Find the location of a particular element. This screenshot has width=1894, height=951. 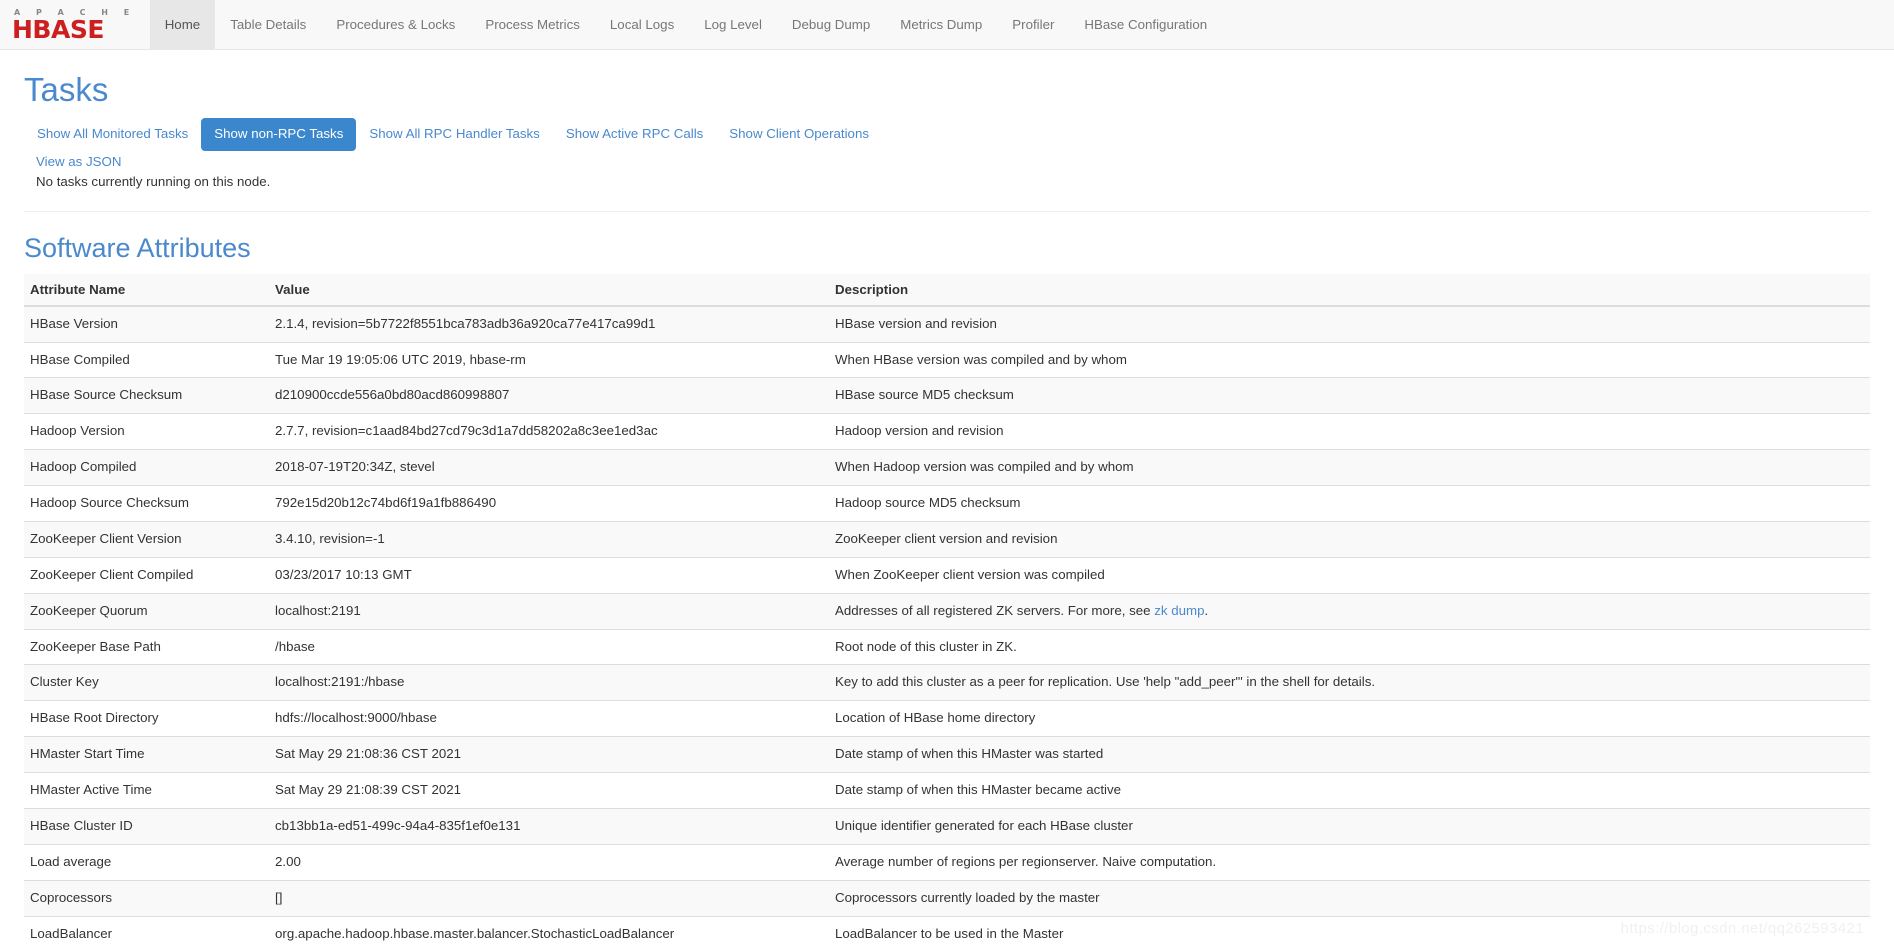

tasks-heading: Tasks is located at coordinates (66, 89).